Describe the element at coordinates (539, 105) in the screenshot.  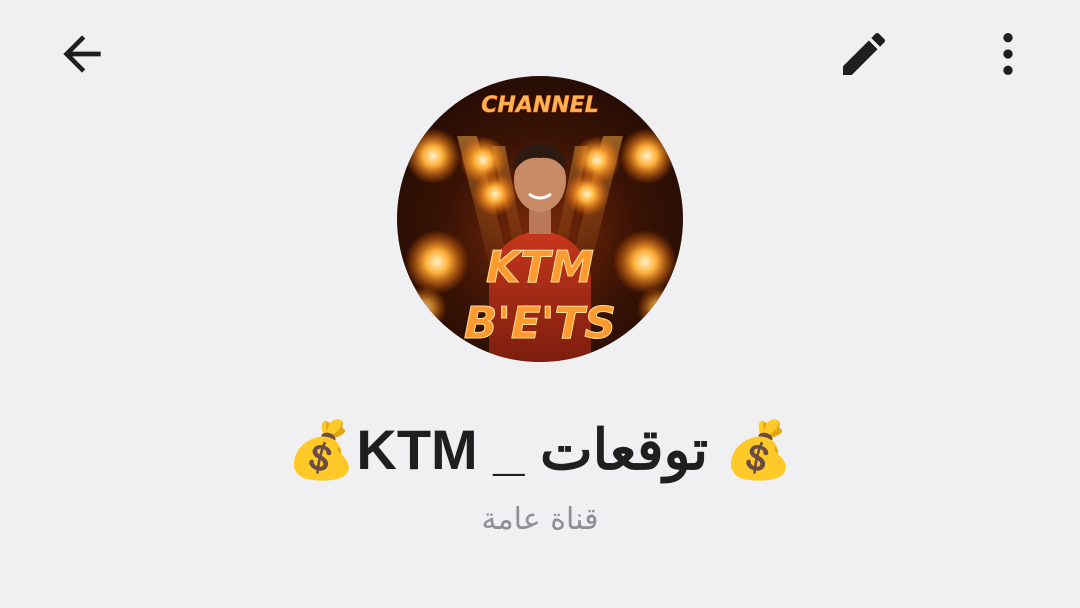
I see `avatar-caption-top: CHANNEL` at that location.